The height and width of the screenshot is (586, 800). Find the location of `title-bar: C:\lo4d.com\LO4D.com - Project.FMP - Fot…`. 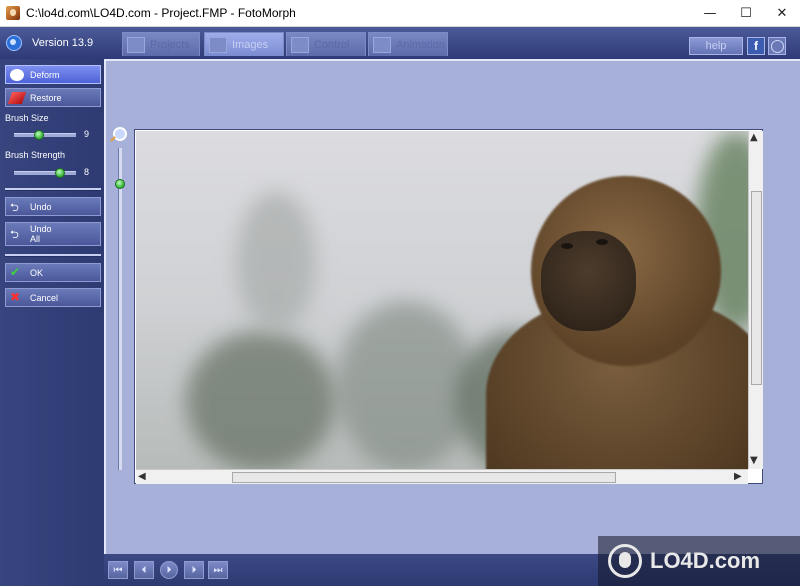

title-bar: C:\lo4d.com\LO4D.com - Project.FMP - Fot… is located at coordinates (400, 13).